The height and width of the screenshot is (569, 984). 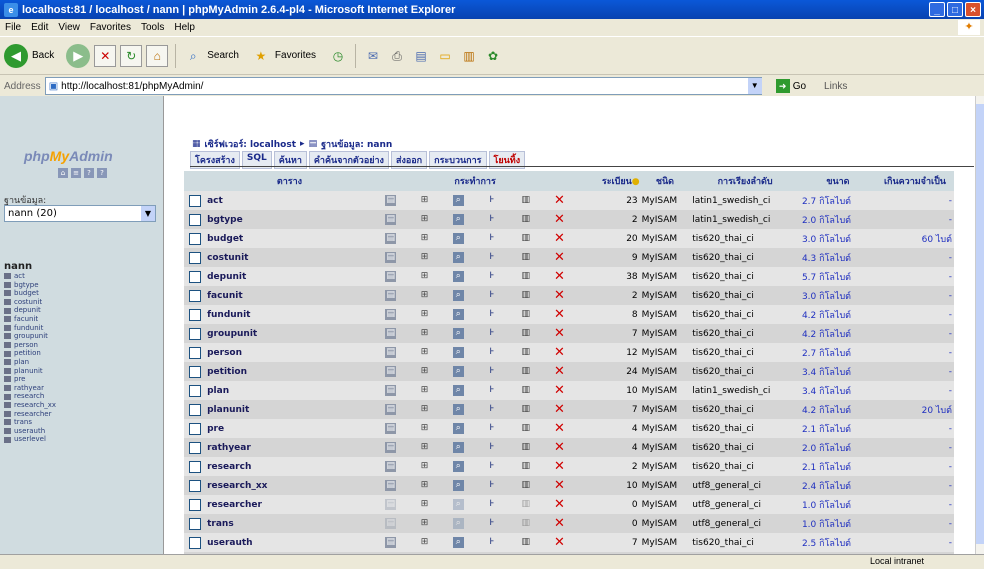 I want to click on row-size: 3.4 กิโลไบต์, so click(x=837, y=390).